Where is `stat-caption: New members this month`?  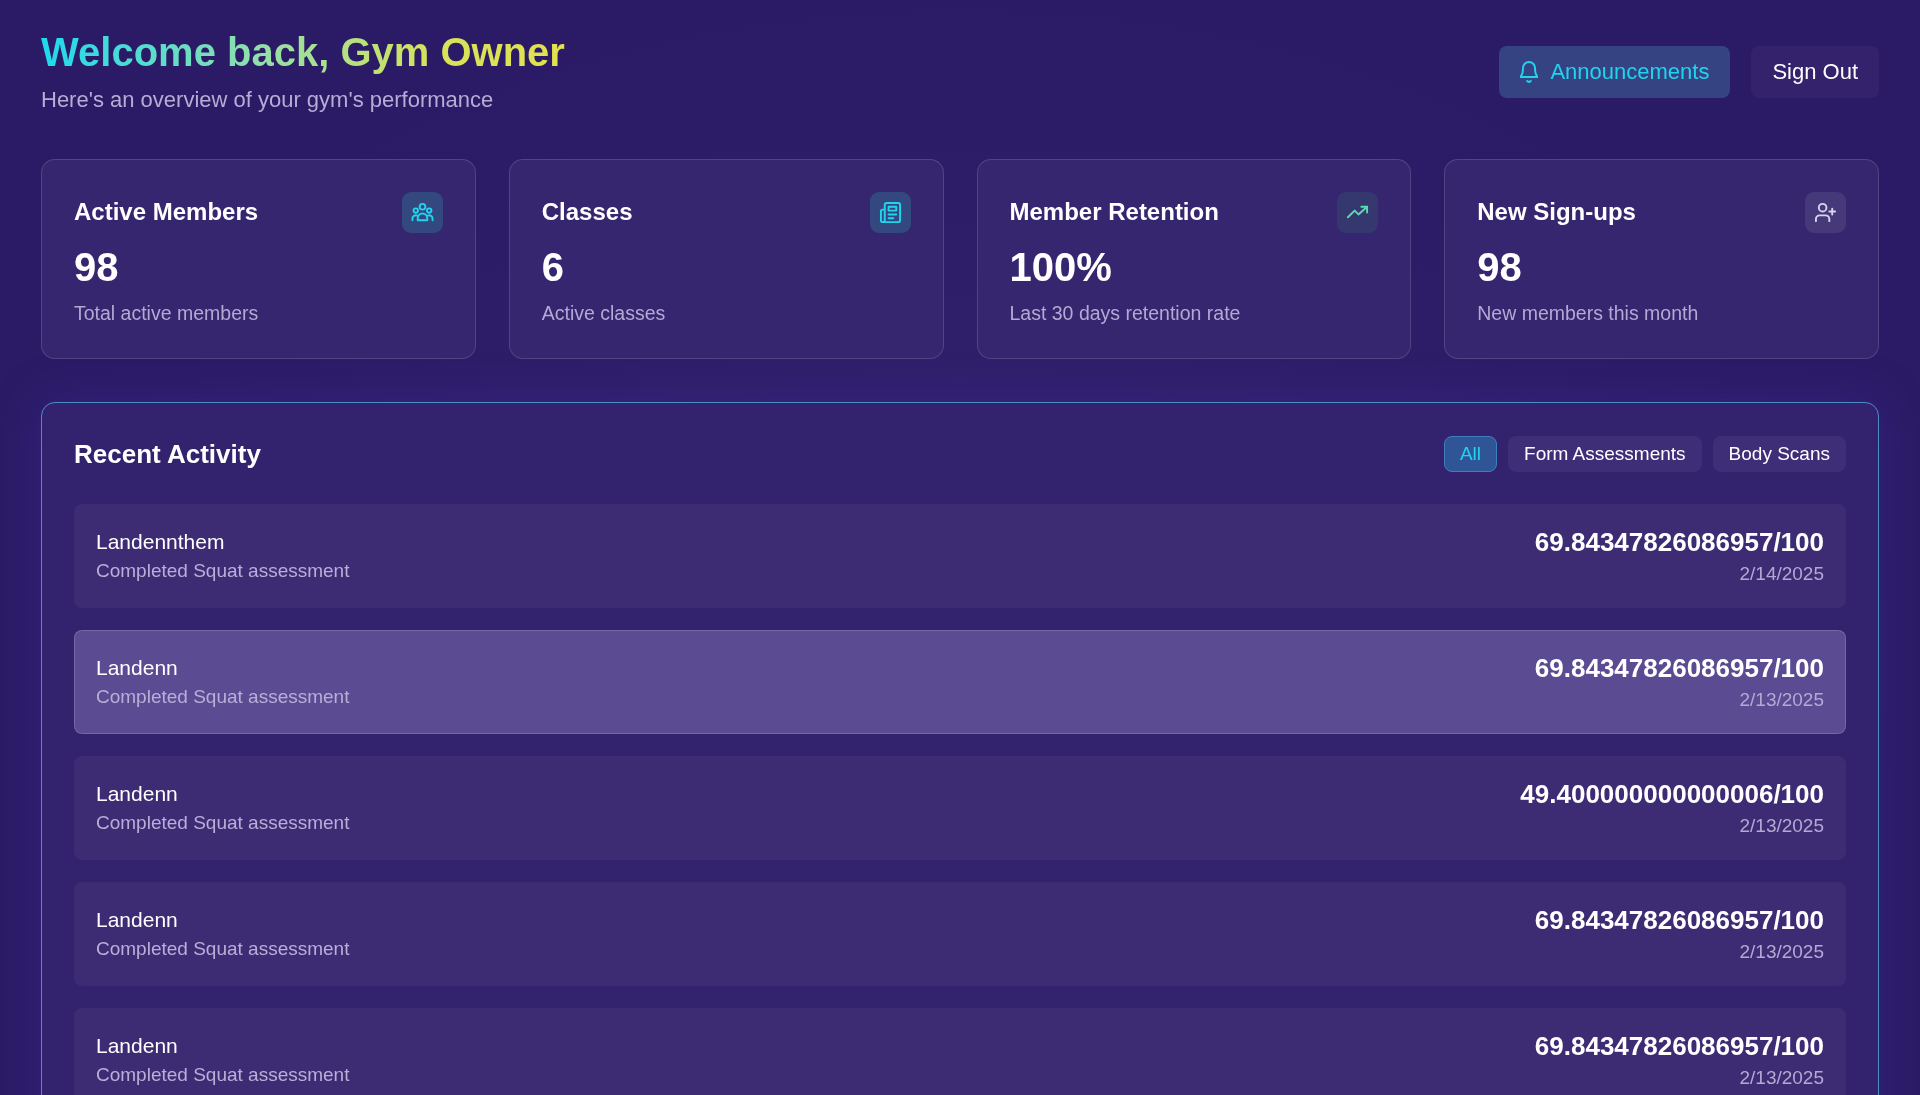
stat-caption: New members this month is located at coordinates (1588, 313).